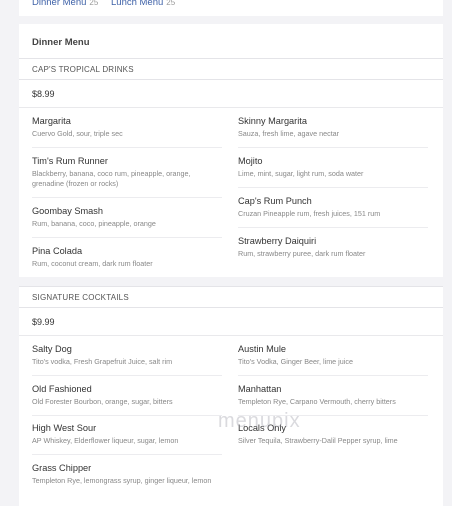 Image resolution: width=452 pixels, height=506 pixels. I want to click on item-description: Sauza, fresh lime, agave nectar, so click(289, 133).